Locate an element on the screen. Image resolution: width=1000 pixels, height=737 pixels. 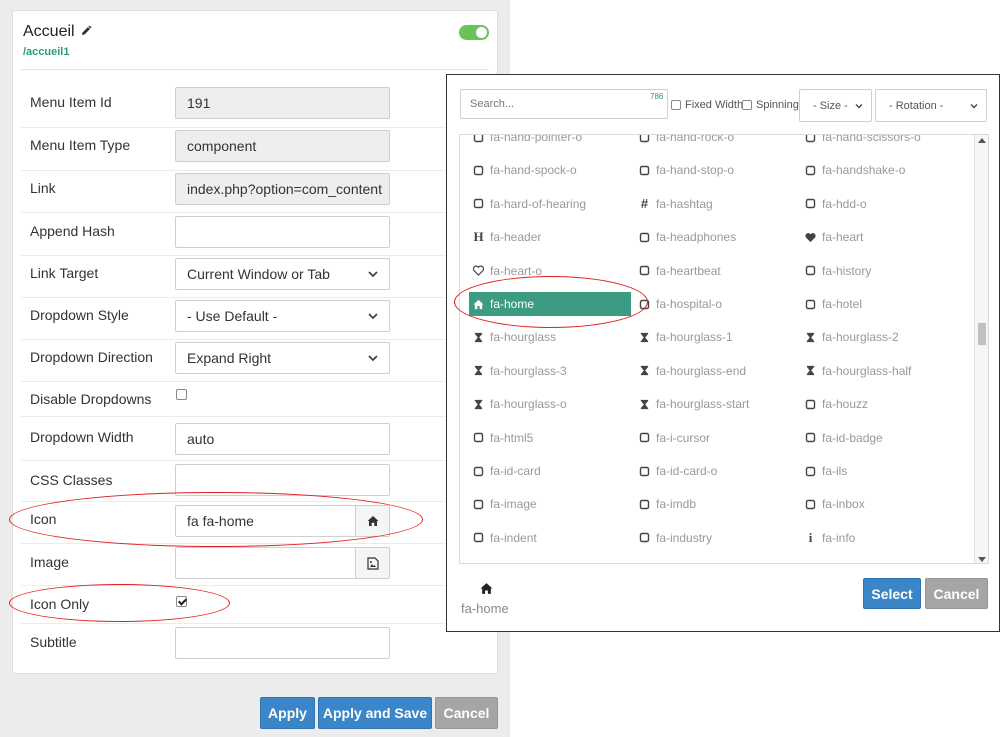
icon-option-hourglass-o: fa-hourglass-o is located at coordinates (544, 404).